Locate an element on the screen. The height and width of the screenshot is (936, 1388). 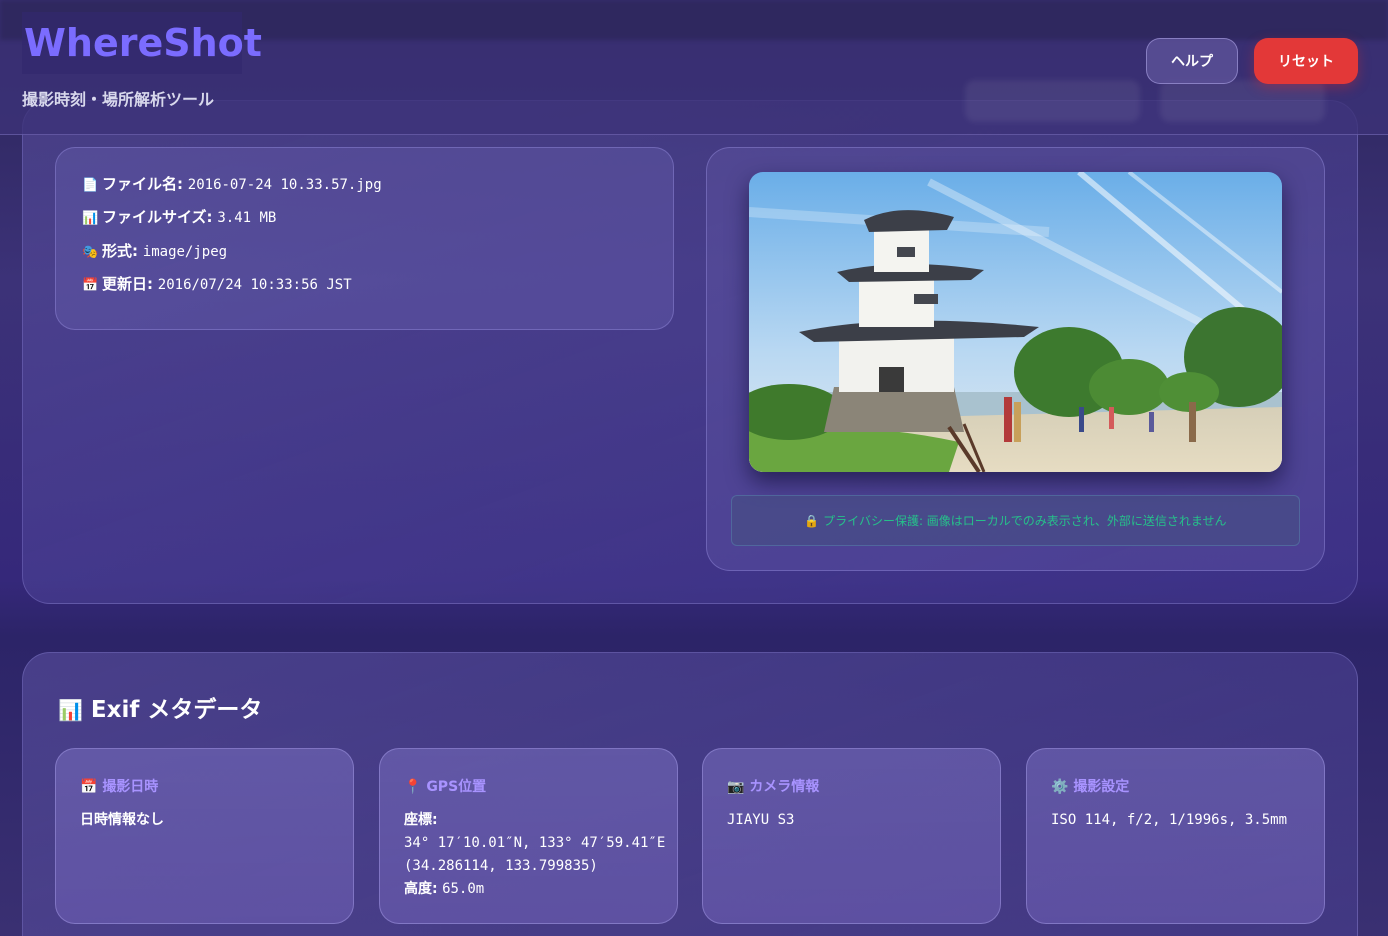
datetime-header: 📅 撮影日時 is located at coordinates (119, 786).